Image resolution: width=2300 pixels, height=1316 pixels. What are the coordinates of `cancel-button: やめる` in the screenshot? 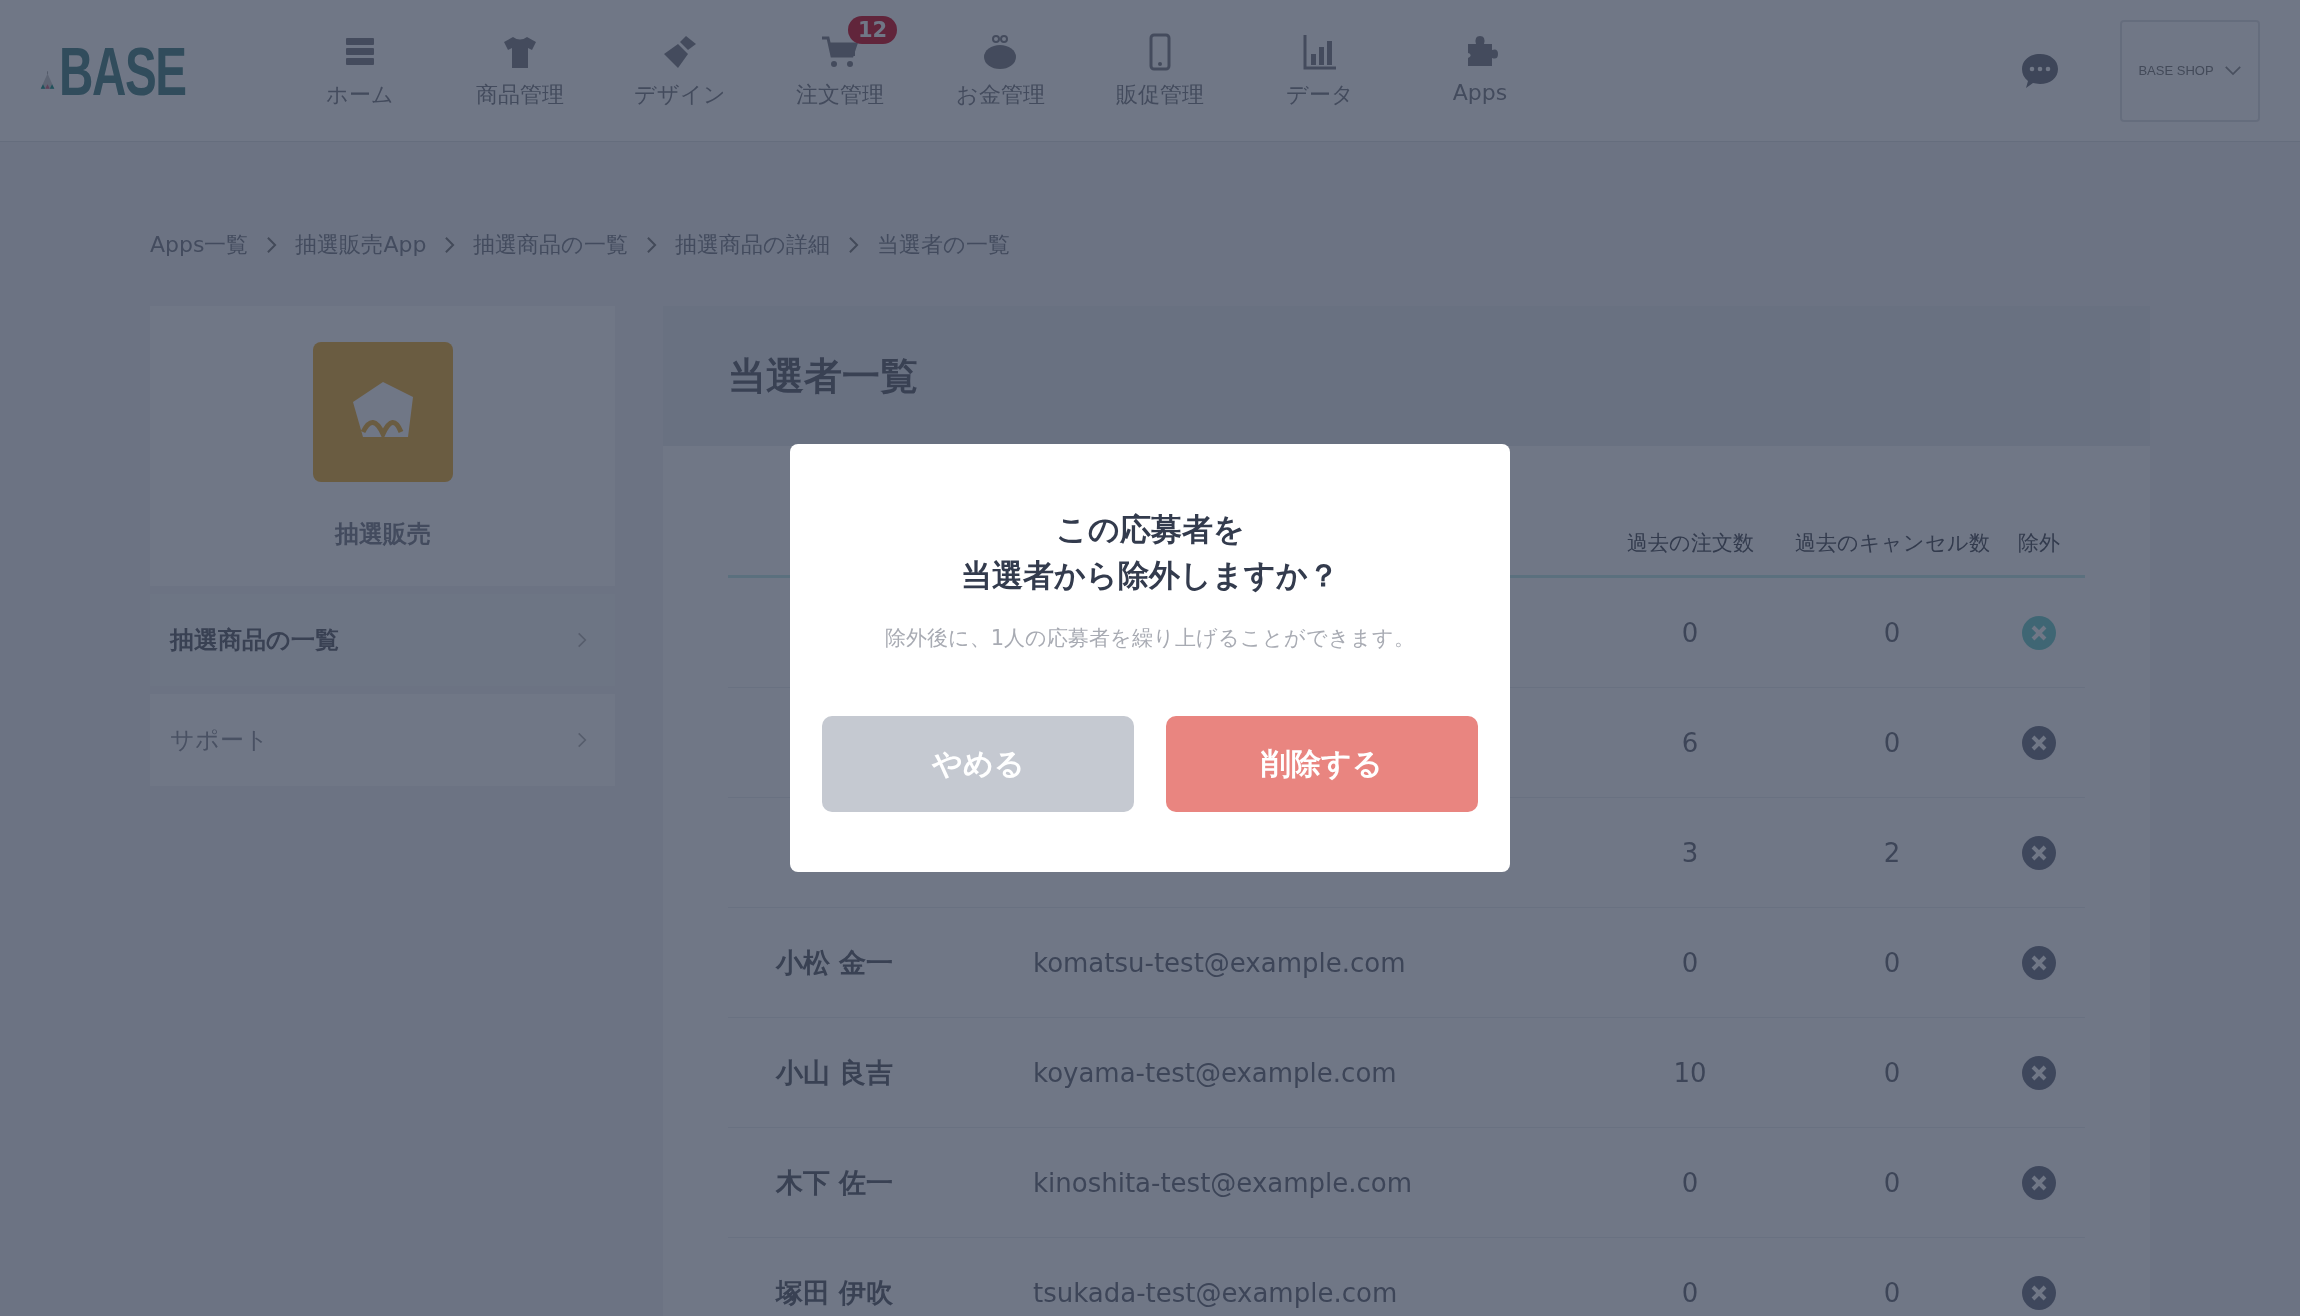 It's located at (978, 764).